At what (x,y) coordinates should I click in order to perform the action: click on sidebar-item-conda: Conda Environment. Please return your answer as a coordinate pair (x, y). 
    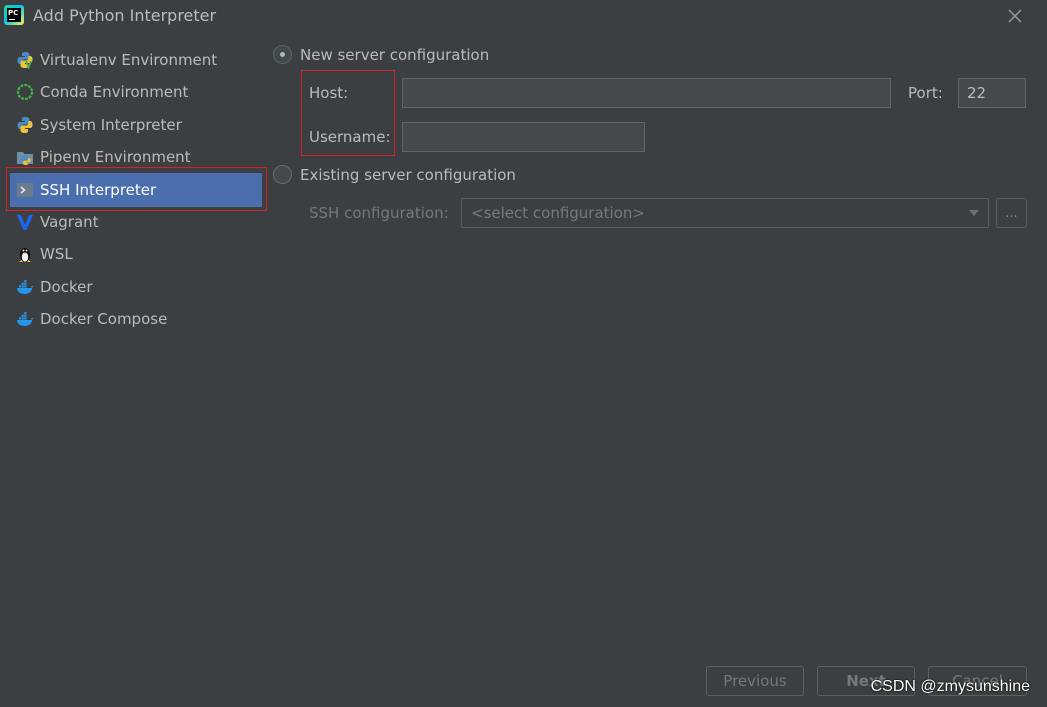
    Looking at the image, I should click on (136, 92).